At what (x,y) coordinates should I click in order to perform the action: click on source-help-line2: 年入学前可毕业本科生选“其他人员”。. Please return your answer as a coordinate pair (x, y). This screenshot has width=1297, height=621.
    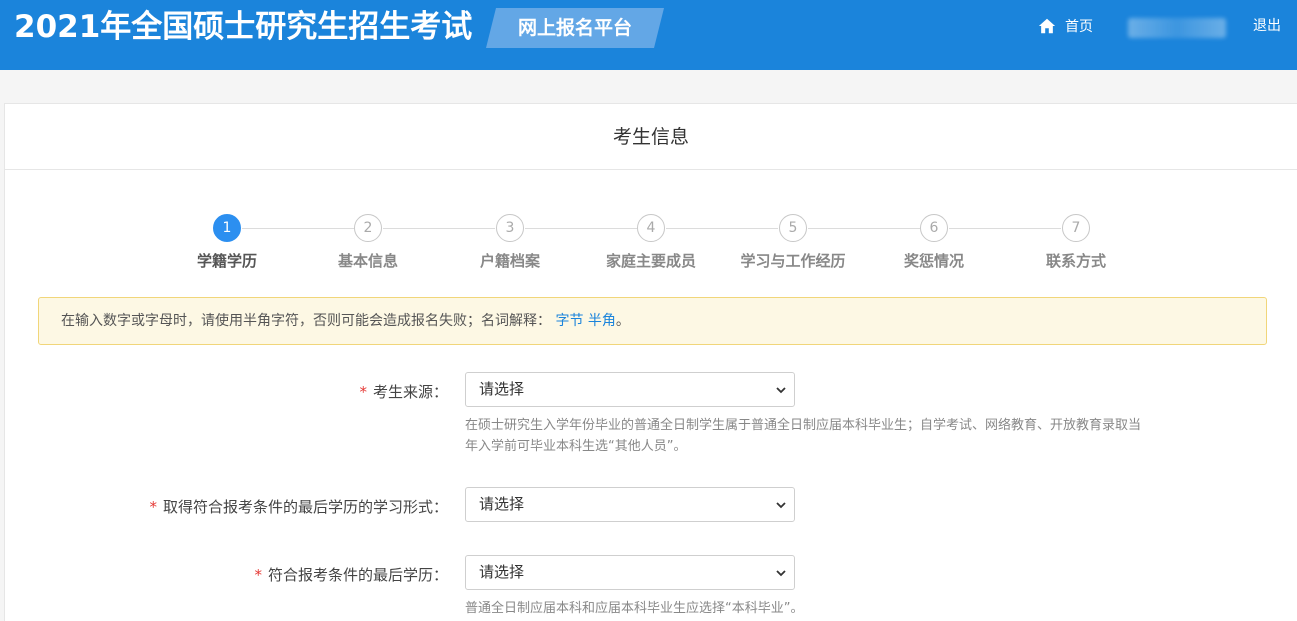
    Looking at the image, I should click on (576, 446).